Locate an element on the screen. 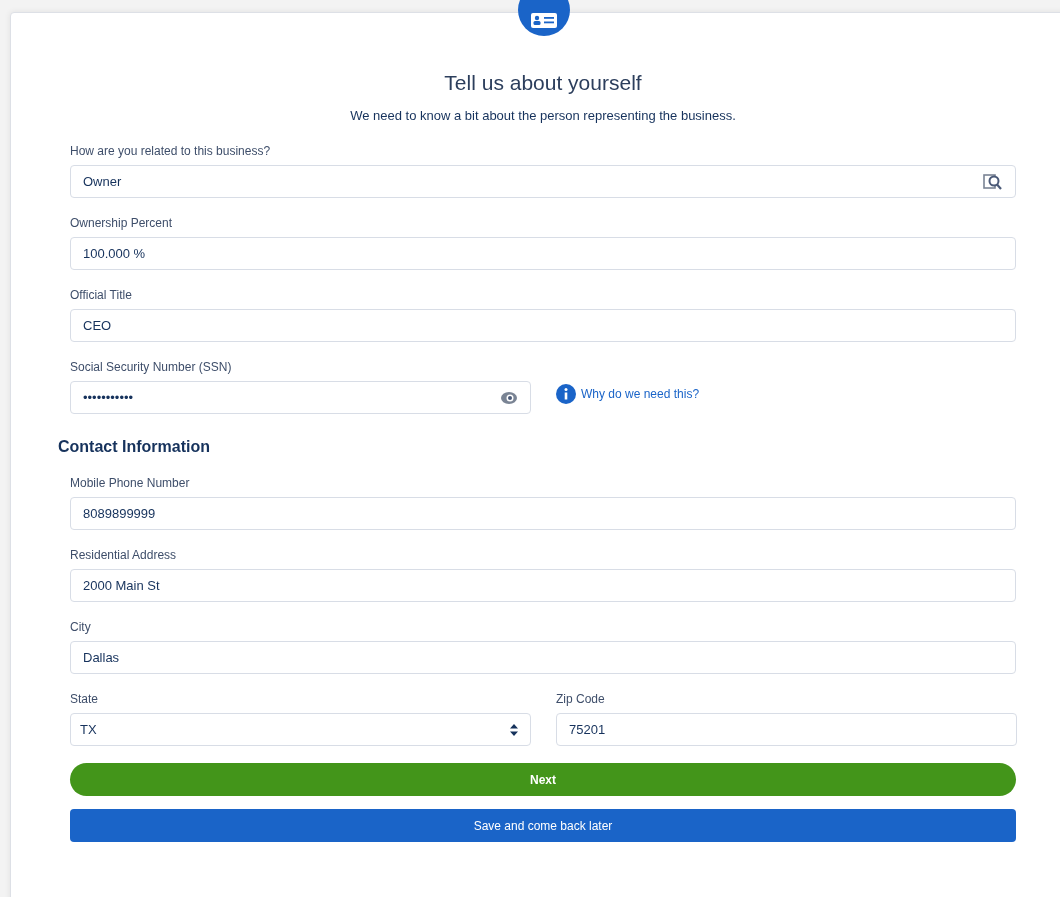  input-field: Owner is located at coordinates (543, 181).